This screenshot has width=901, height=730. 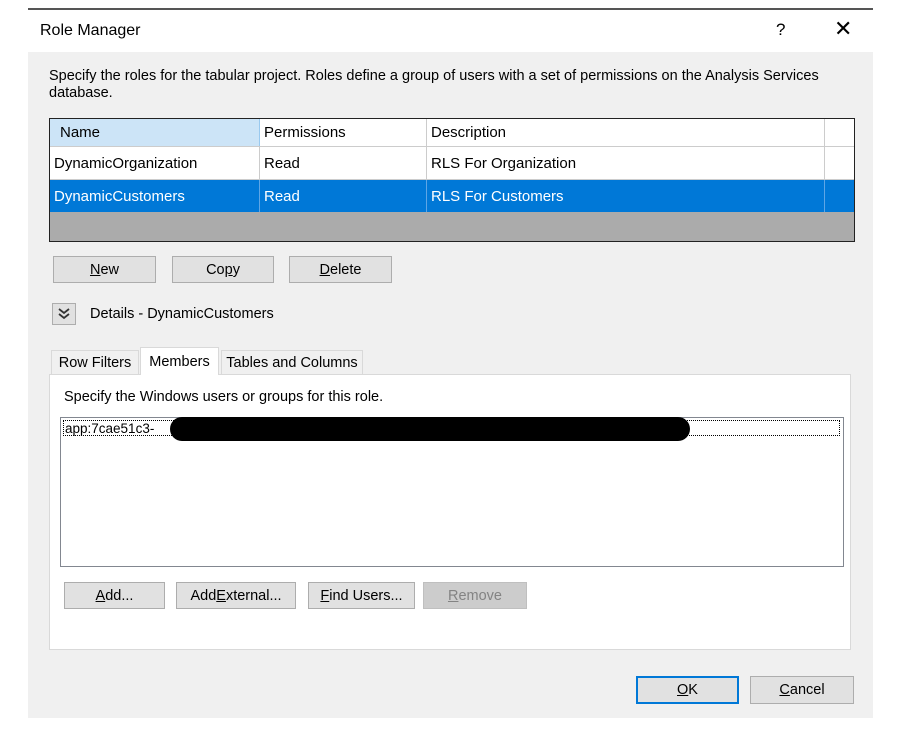 I want to click on role-description-cell: RLS For Customers, so click(x=626, y=196).